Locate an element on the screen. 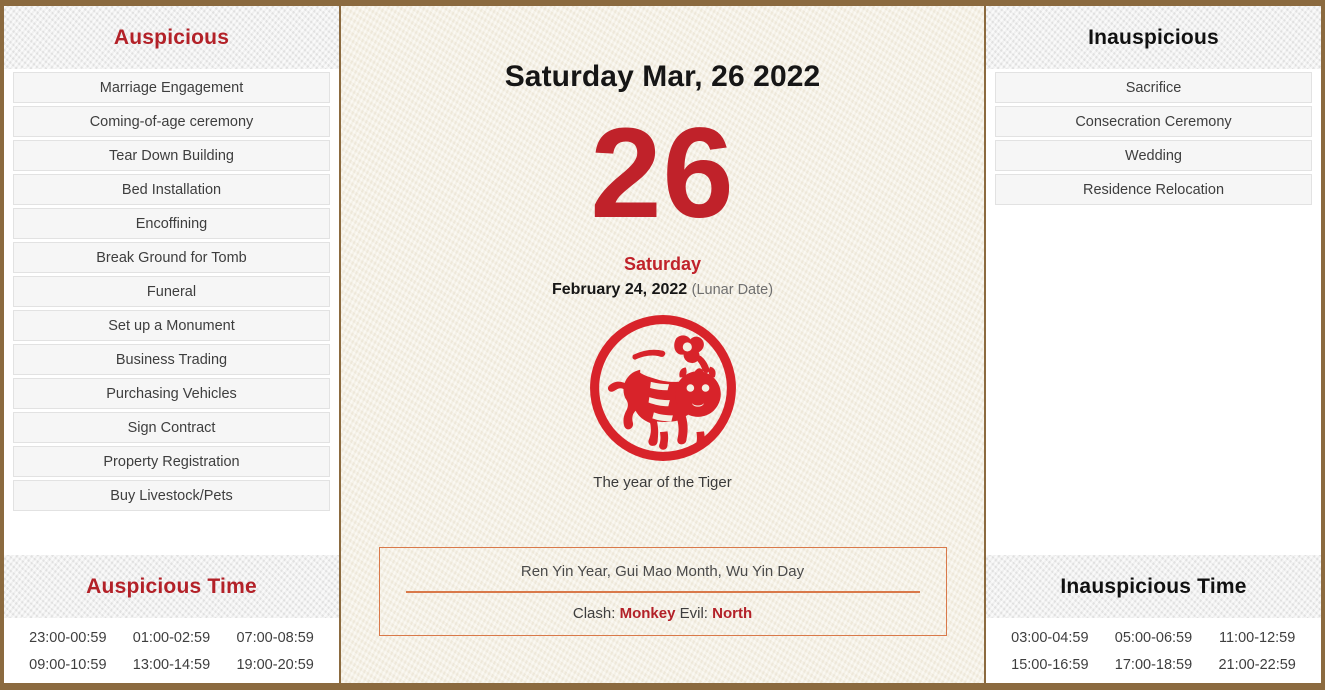 This screenshot has width=1325, height=690. list-item: Wedding is located at coordinates (1153, 155).